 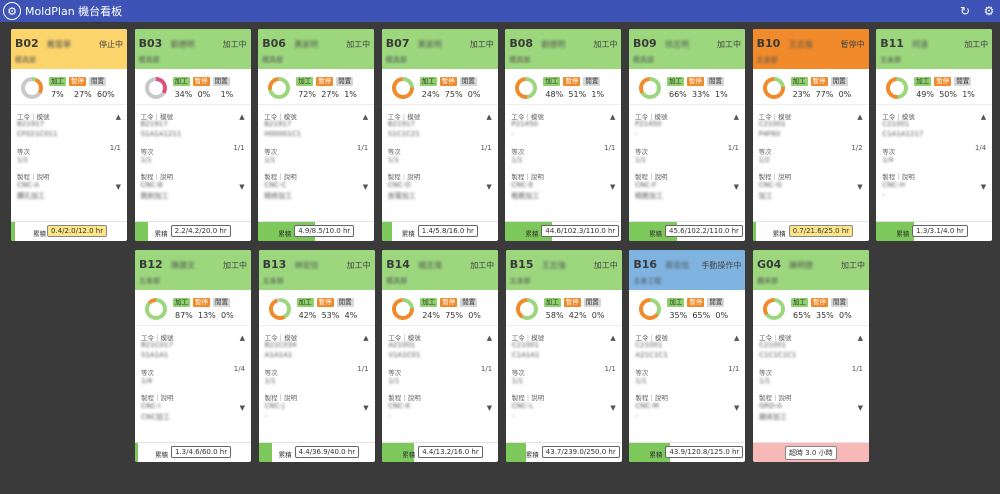 I want to click on operator-name: 劉德明, so click(x=182, y=44).